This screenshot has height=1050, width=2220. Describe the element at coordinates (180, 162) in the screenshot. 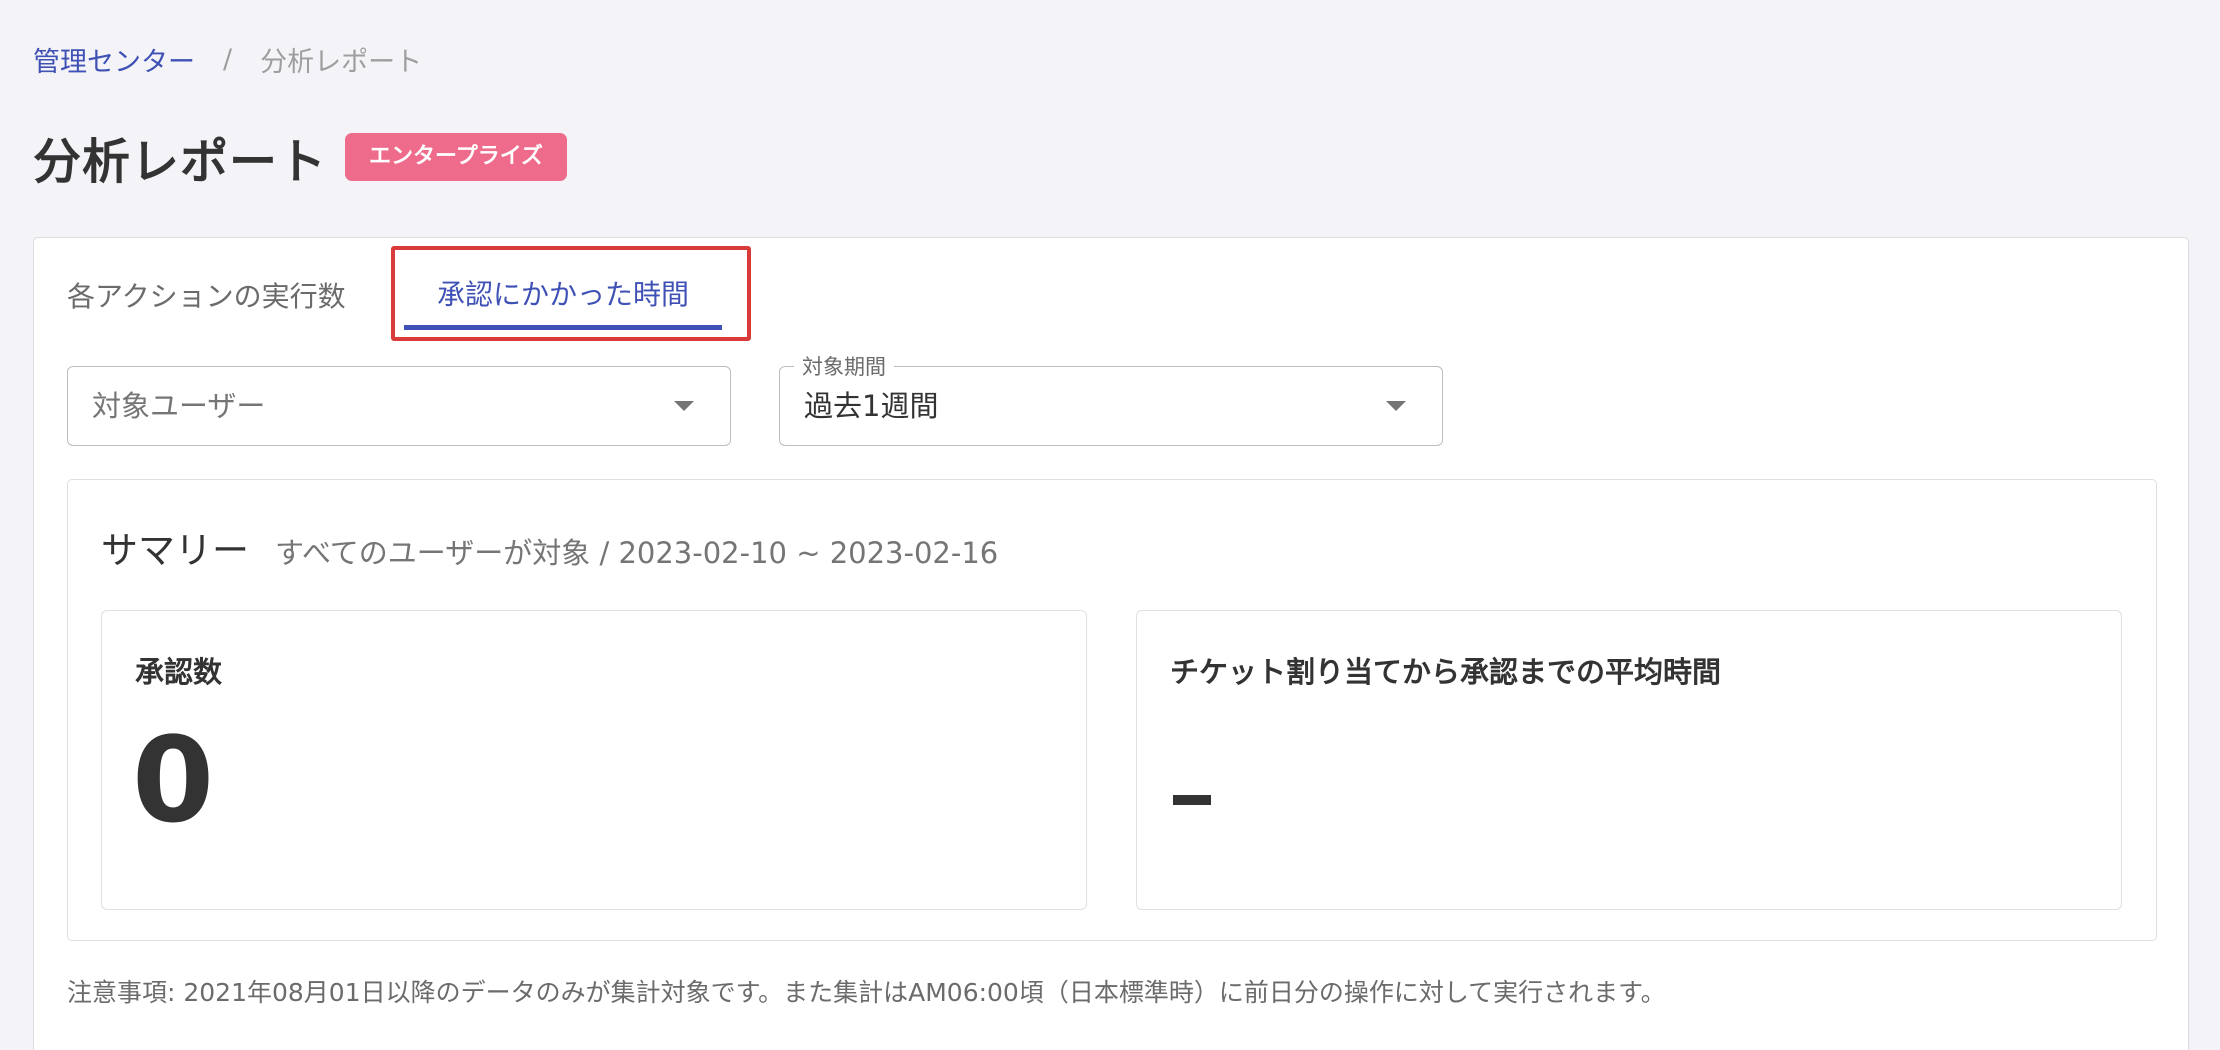

I see `page-title: 分析レポート` at that location.